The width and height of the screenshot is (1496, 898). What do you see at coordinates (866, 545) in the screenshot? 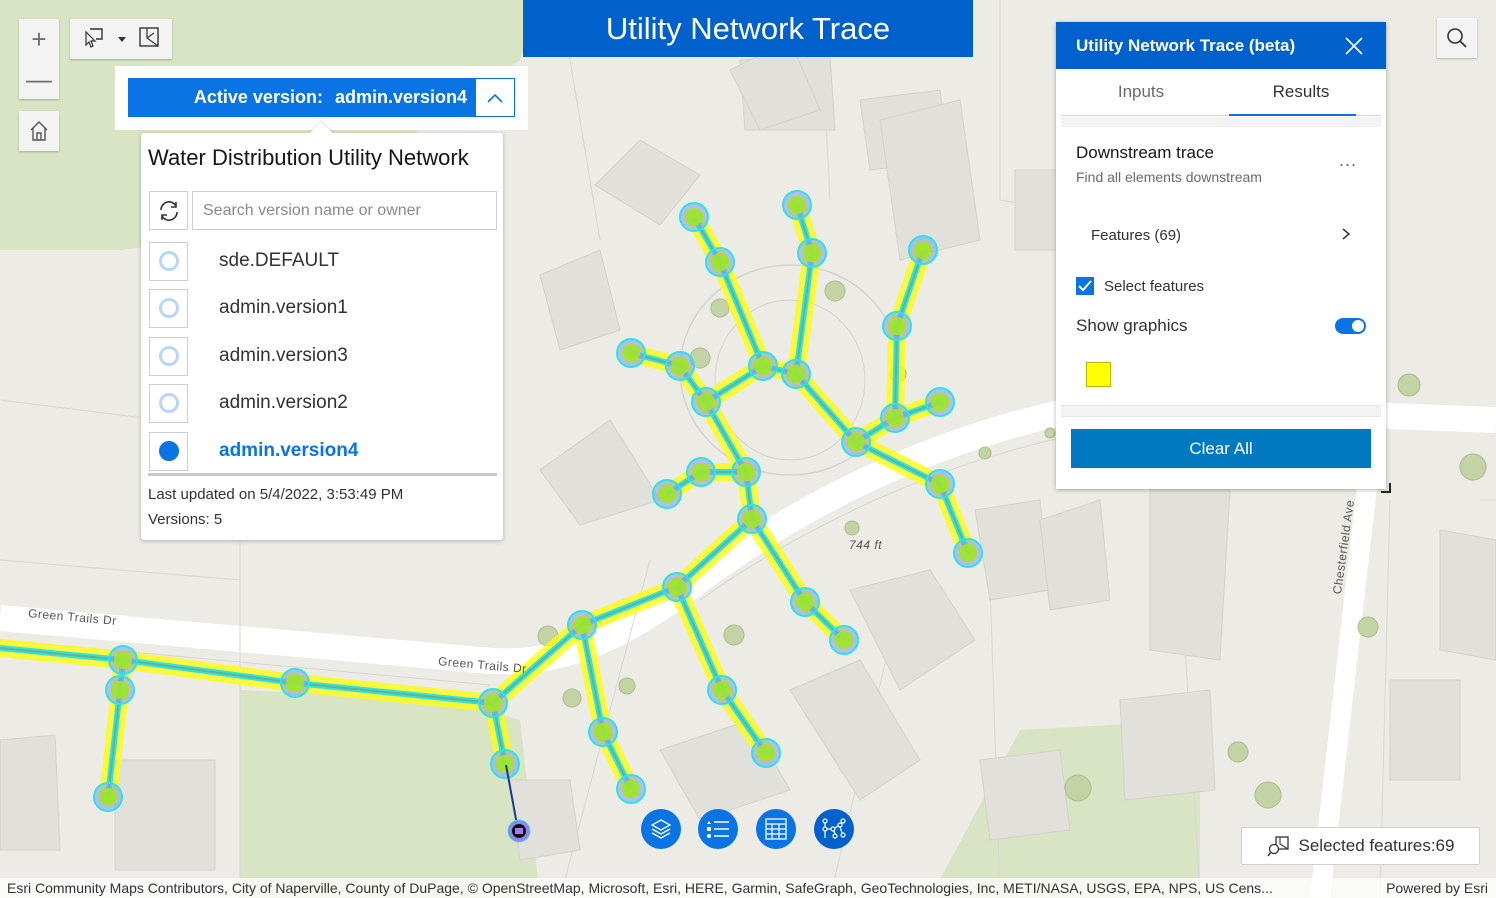
I see `elevation-label: 744 ft` at bounding box center [866, 545].